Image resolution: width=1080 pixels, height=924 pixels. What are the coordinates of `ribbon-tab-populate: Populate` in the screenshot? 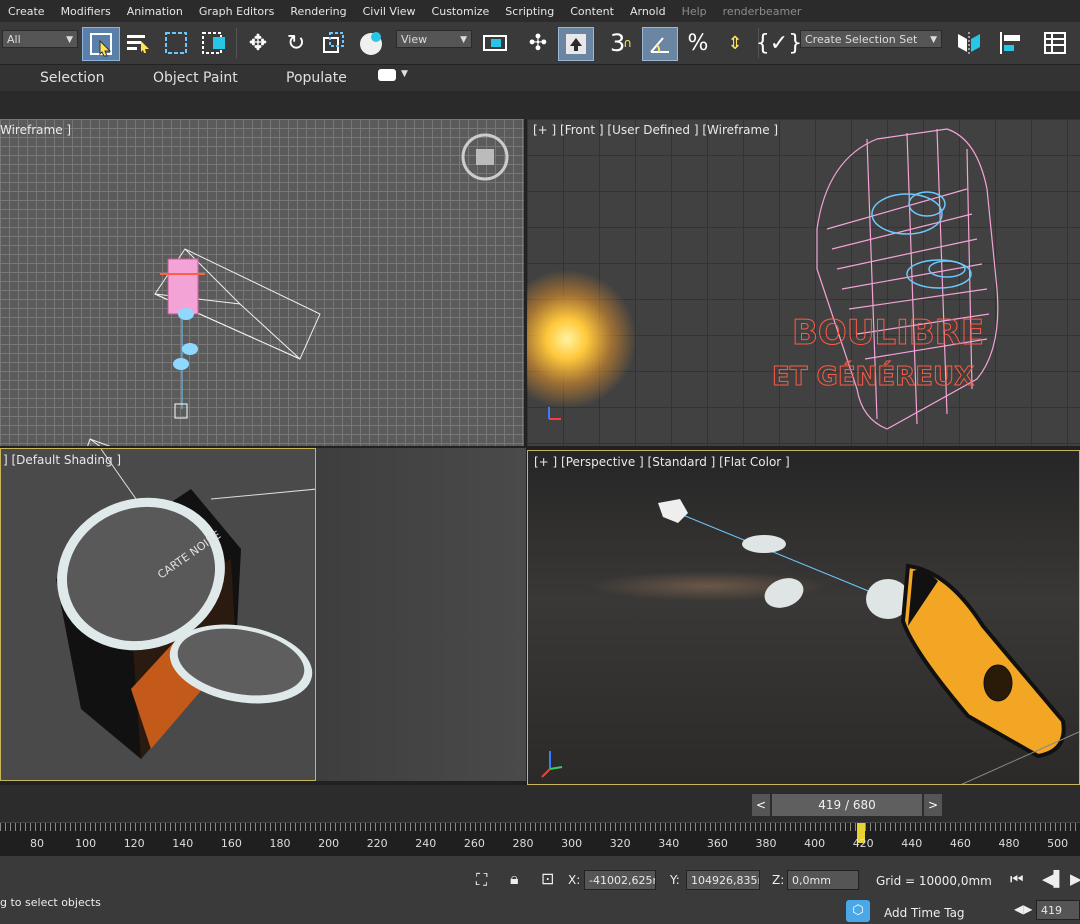 It's located at (316, 78).